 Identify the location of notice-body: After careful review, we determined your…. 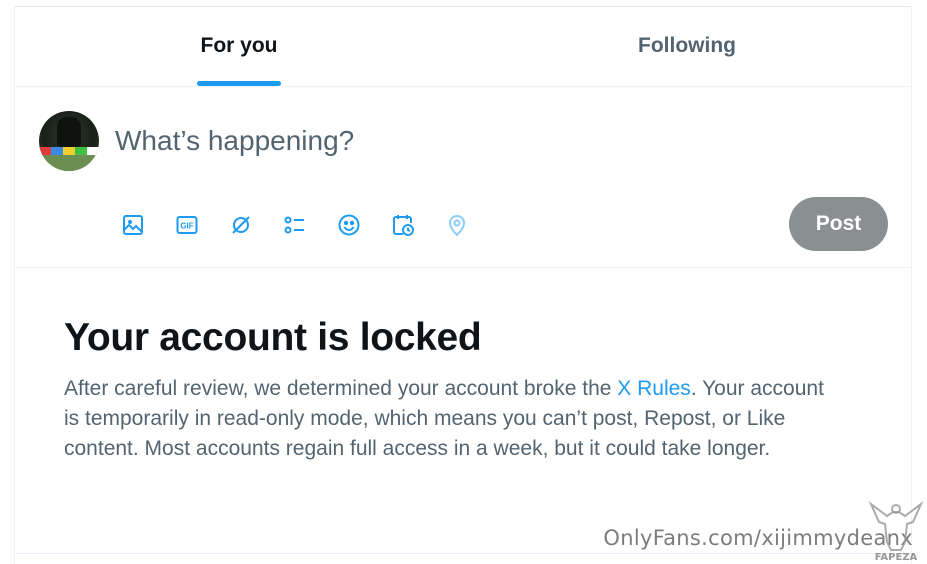
(454, 419).